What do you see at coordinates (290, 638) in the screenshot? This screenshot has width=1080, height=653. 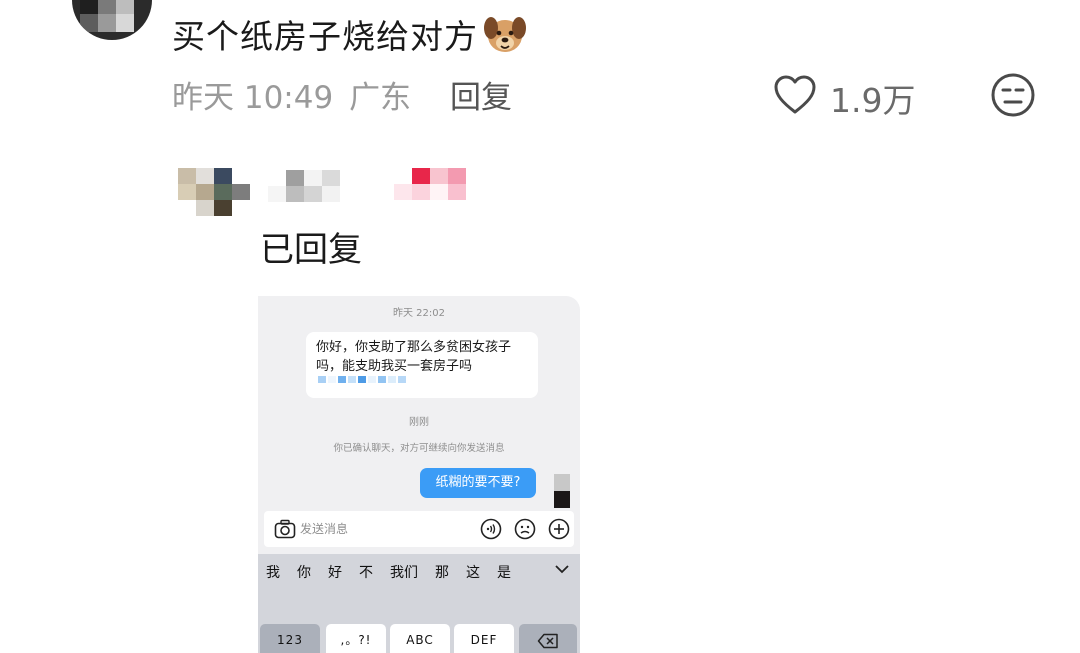 I see `key-123: 123` at bounding box center [290, 638].